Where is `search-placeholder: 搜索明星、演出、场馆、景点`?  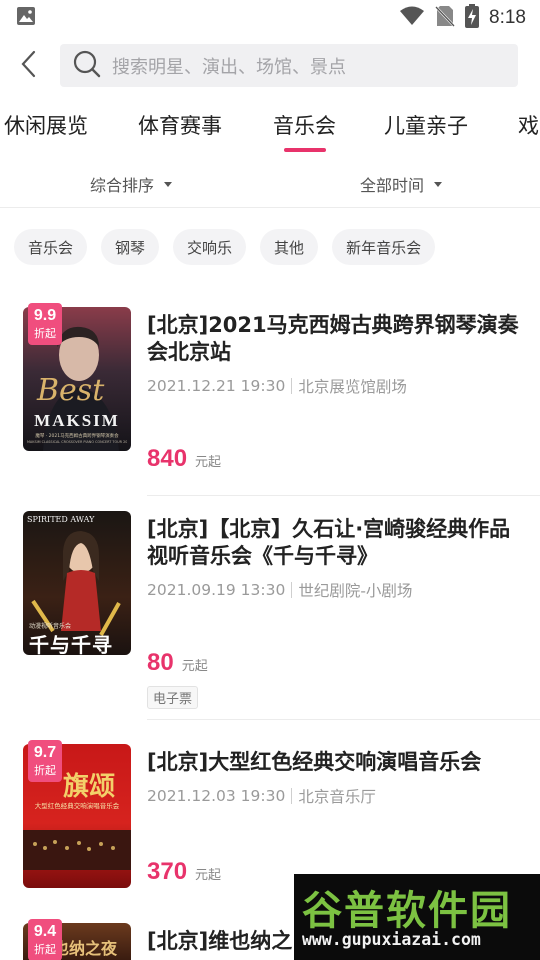
search-placeholder: 搜索明星、演出、场馆、景点 is located at coordinates (229, 67).